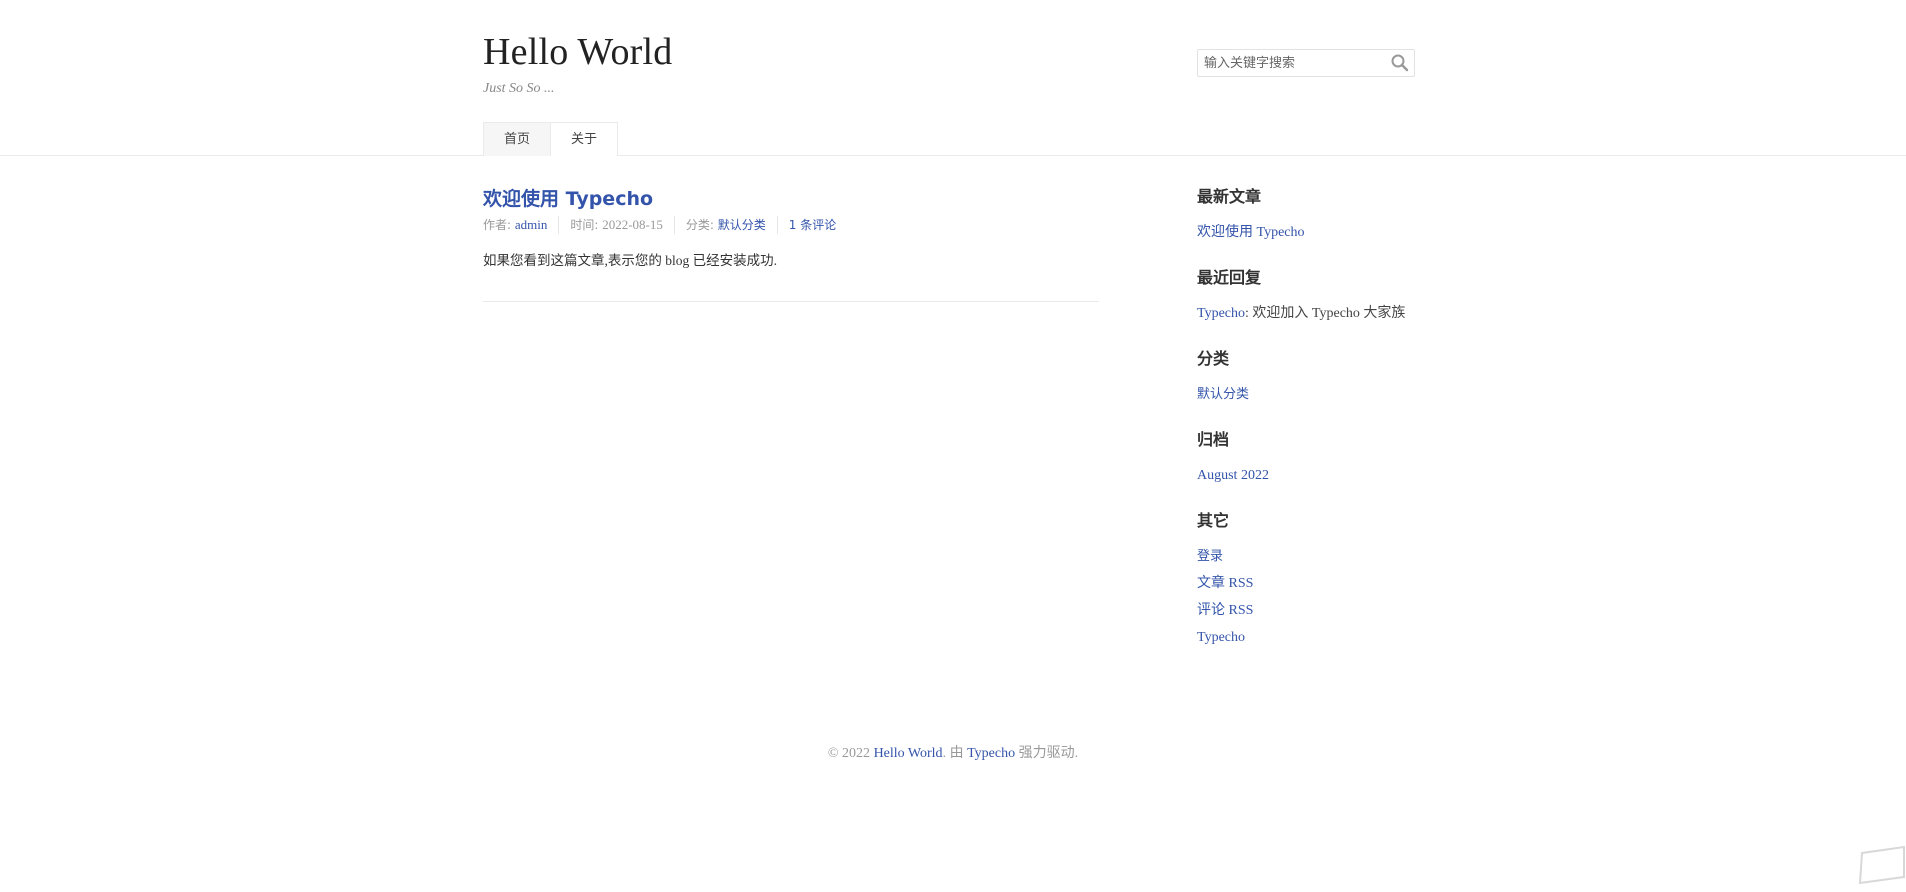 This screenshot has height=892, width=1906. I want to click on category-label: 分类:, so click(702, 225).